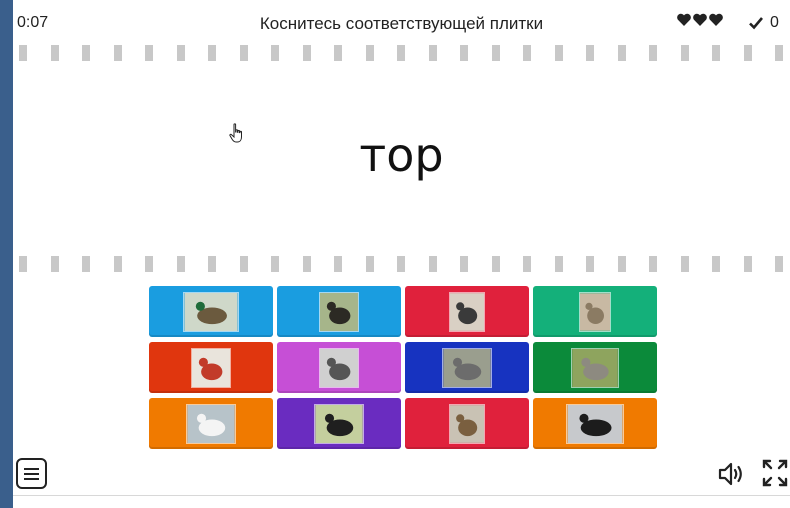 This screenshot has height=508, width=790. Describe the element at coordinates (763, 23) in the screenshot. I see `score-display: 0` at that location.